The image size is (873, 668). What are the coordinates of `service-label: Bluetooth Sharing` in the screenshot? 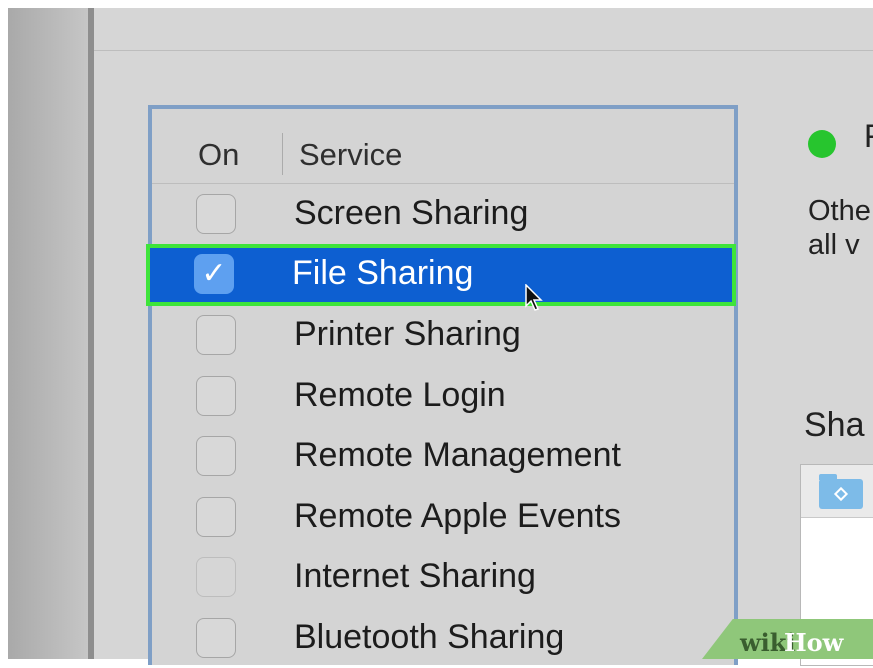 It's located at (429, 636).